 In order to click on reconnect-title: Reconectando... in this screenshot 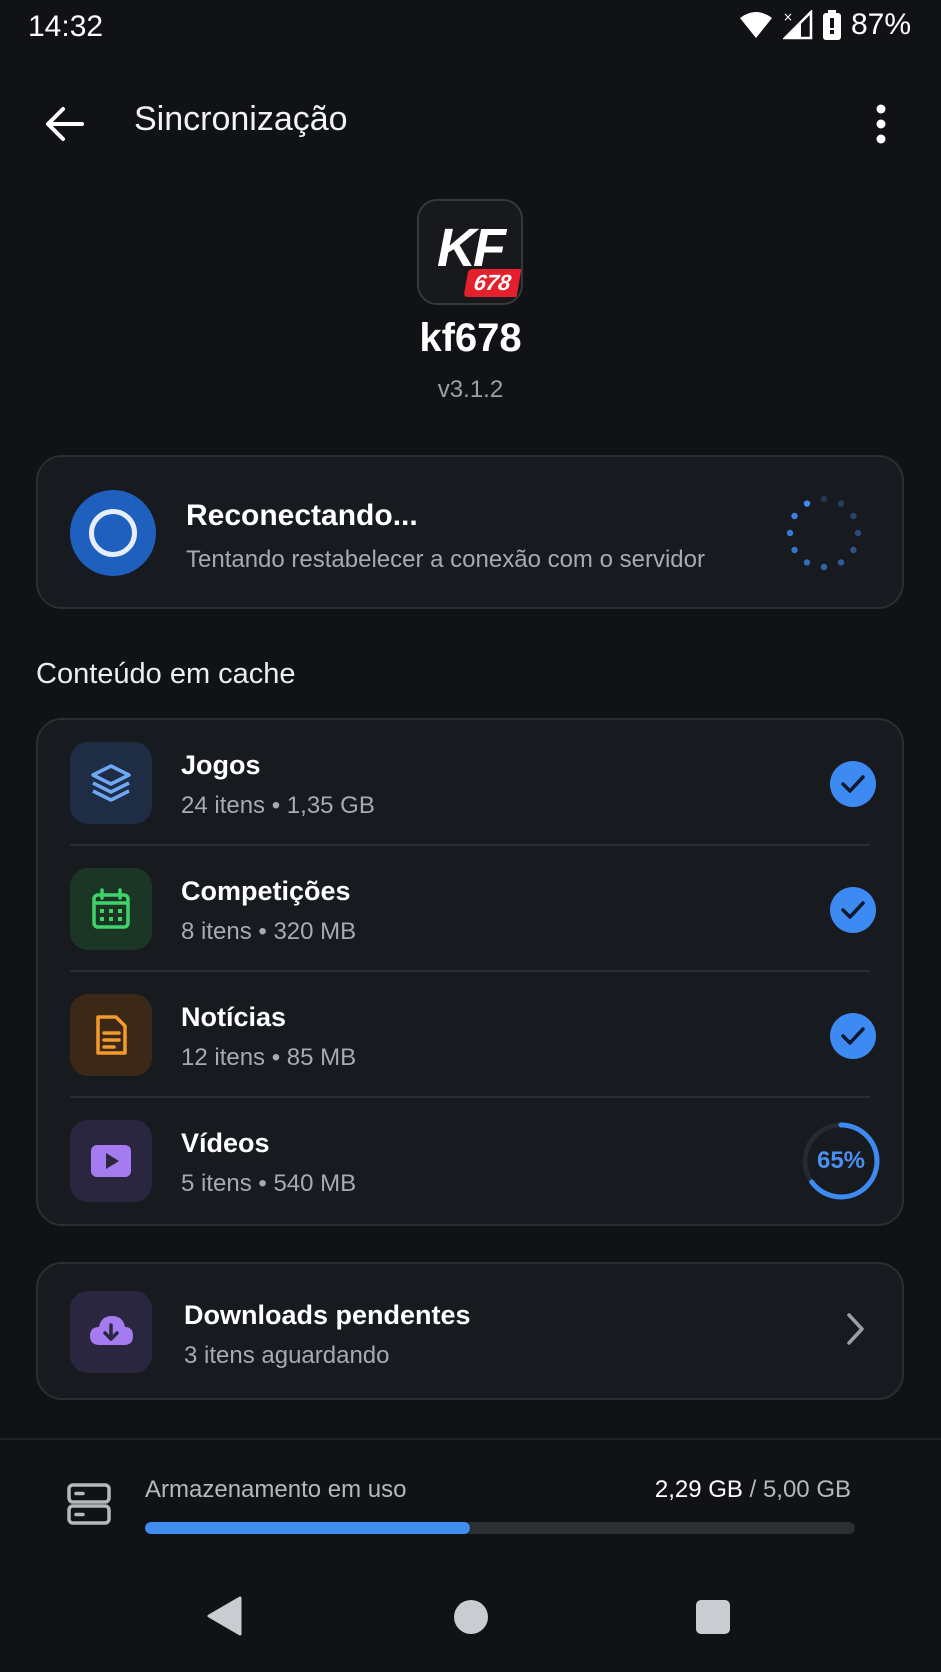, I will do `click(302, 515)`.